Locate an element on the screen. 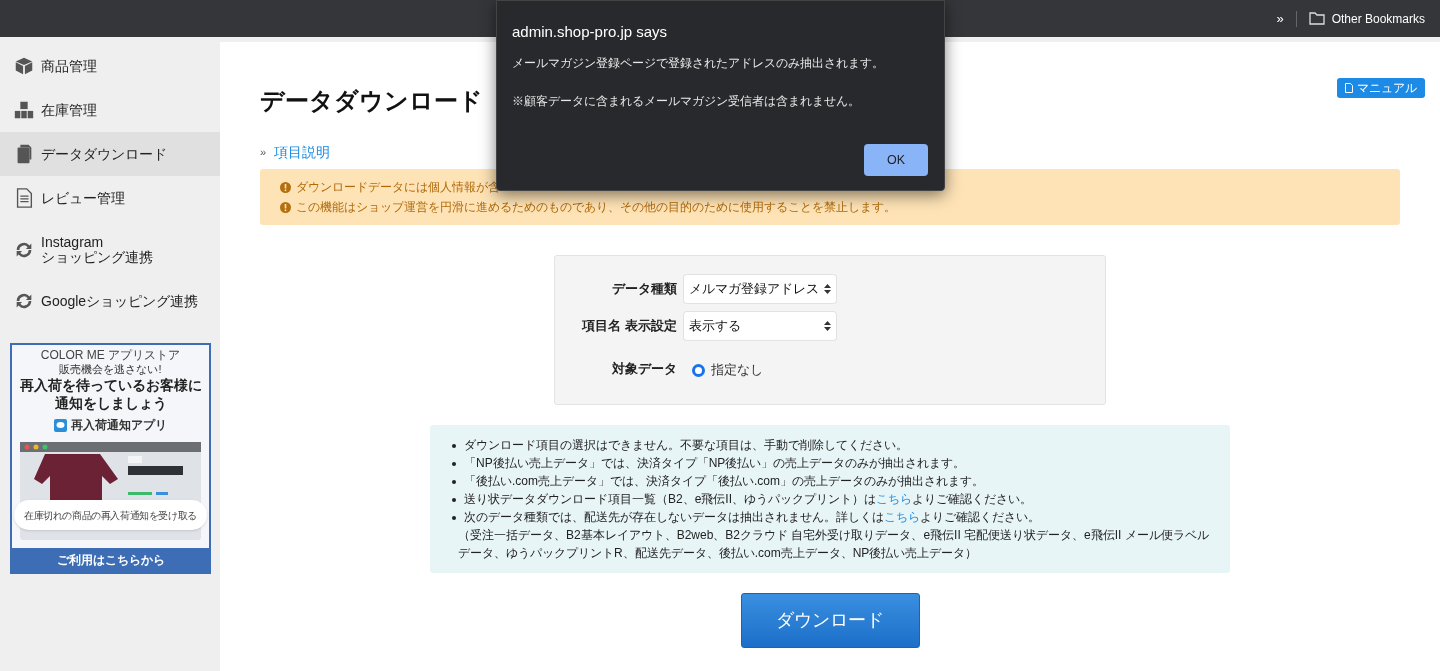  note-text: 送り状データダウンロード項目一覧（B2、e飛伝II、ゆうパックプリント）はこちら よりご確認ください。 is located at coordinates (748, 499).